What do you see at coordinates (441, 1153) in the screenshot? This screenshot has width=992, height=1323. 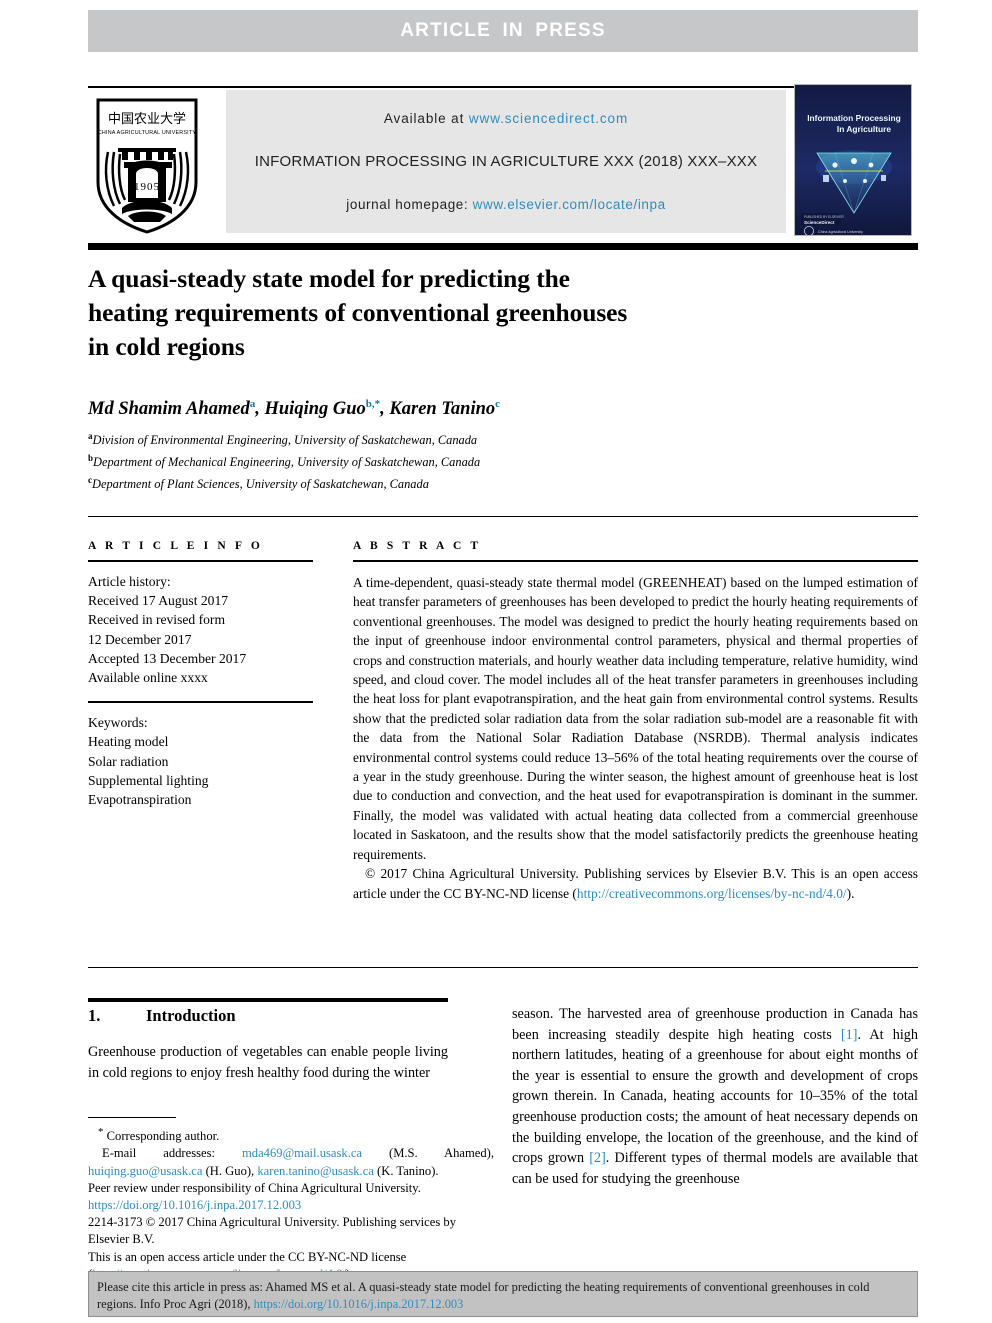 I see `email-owner-1: (M.S. Ahamed),` at bounding box center [441, 1153].